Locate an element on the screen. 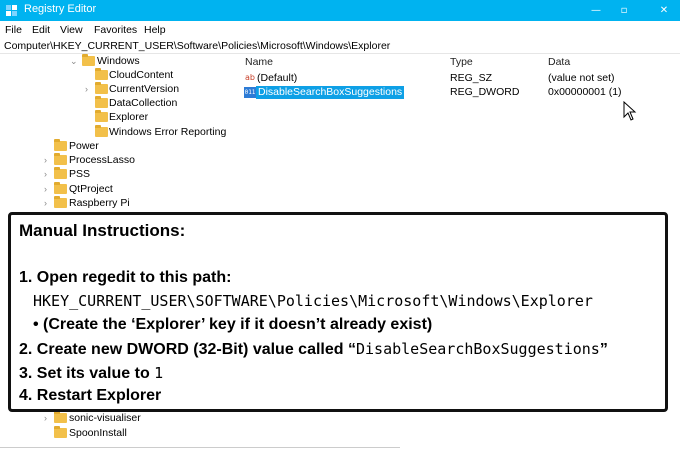 The height and width of the screenshot is (454, 680). column-header-name: Name is located at coordinates (259, 62).